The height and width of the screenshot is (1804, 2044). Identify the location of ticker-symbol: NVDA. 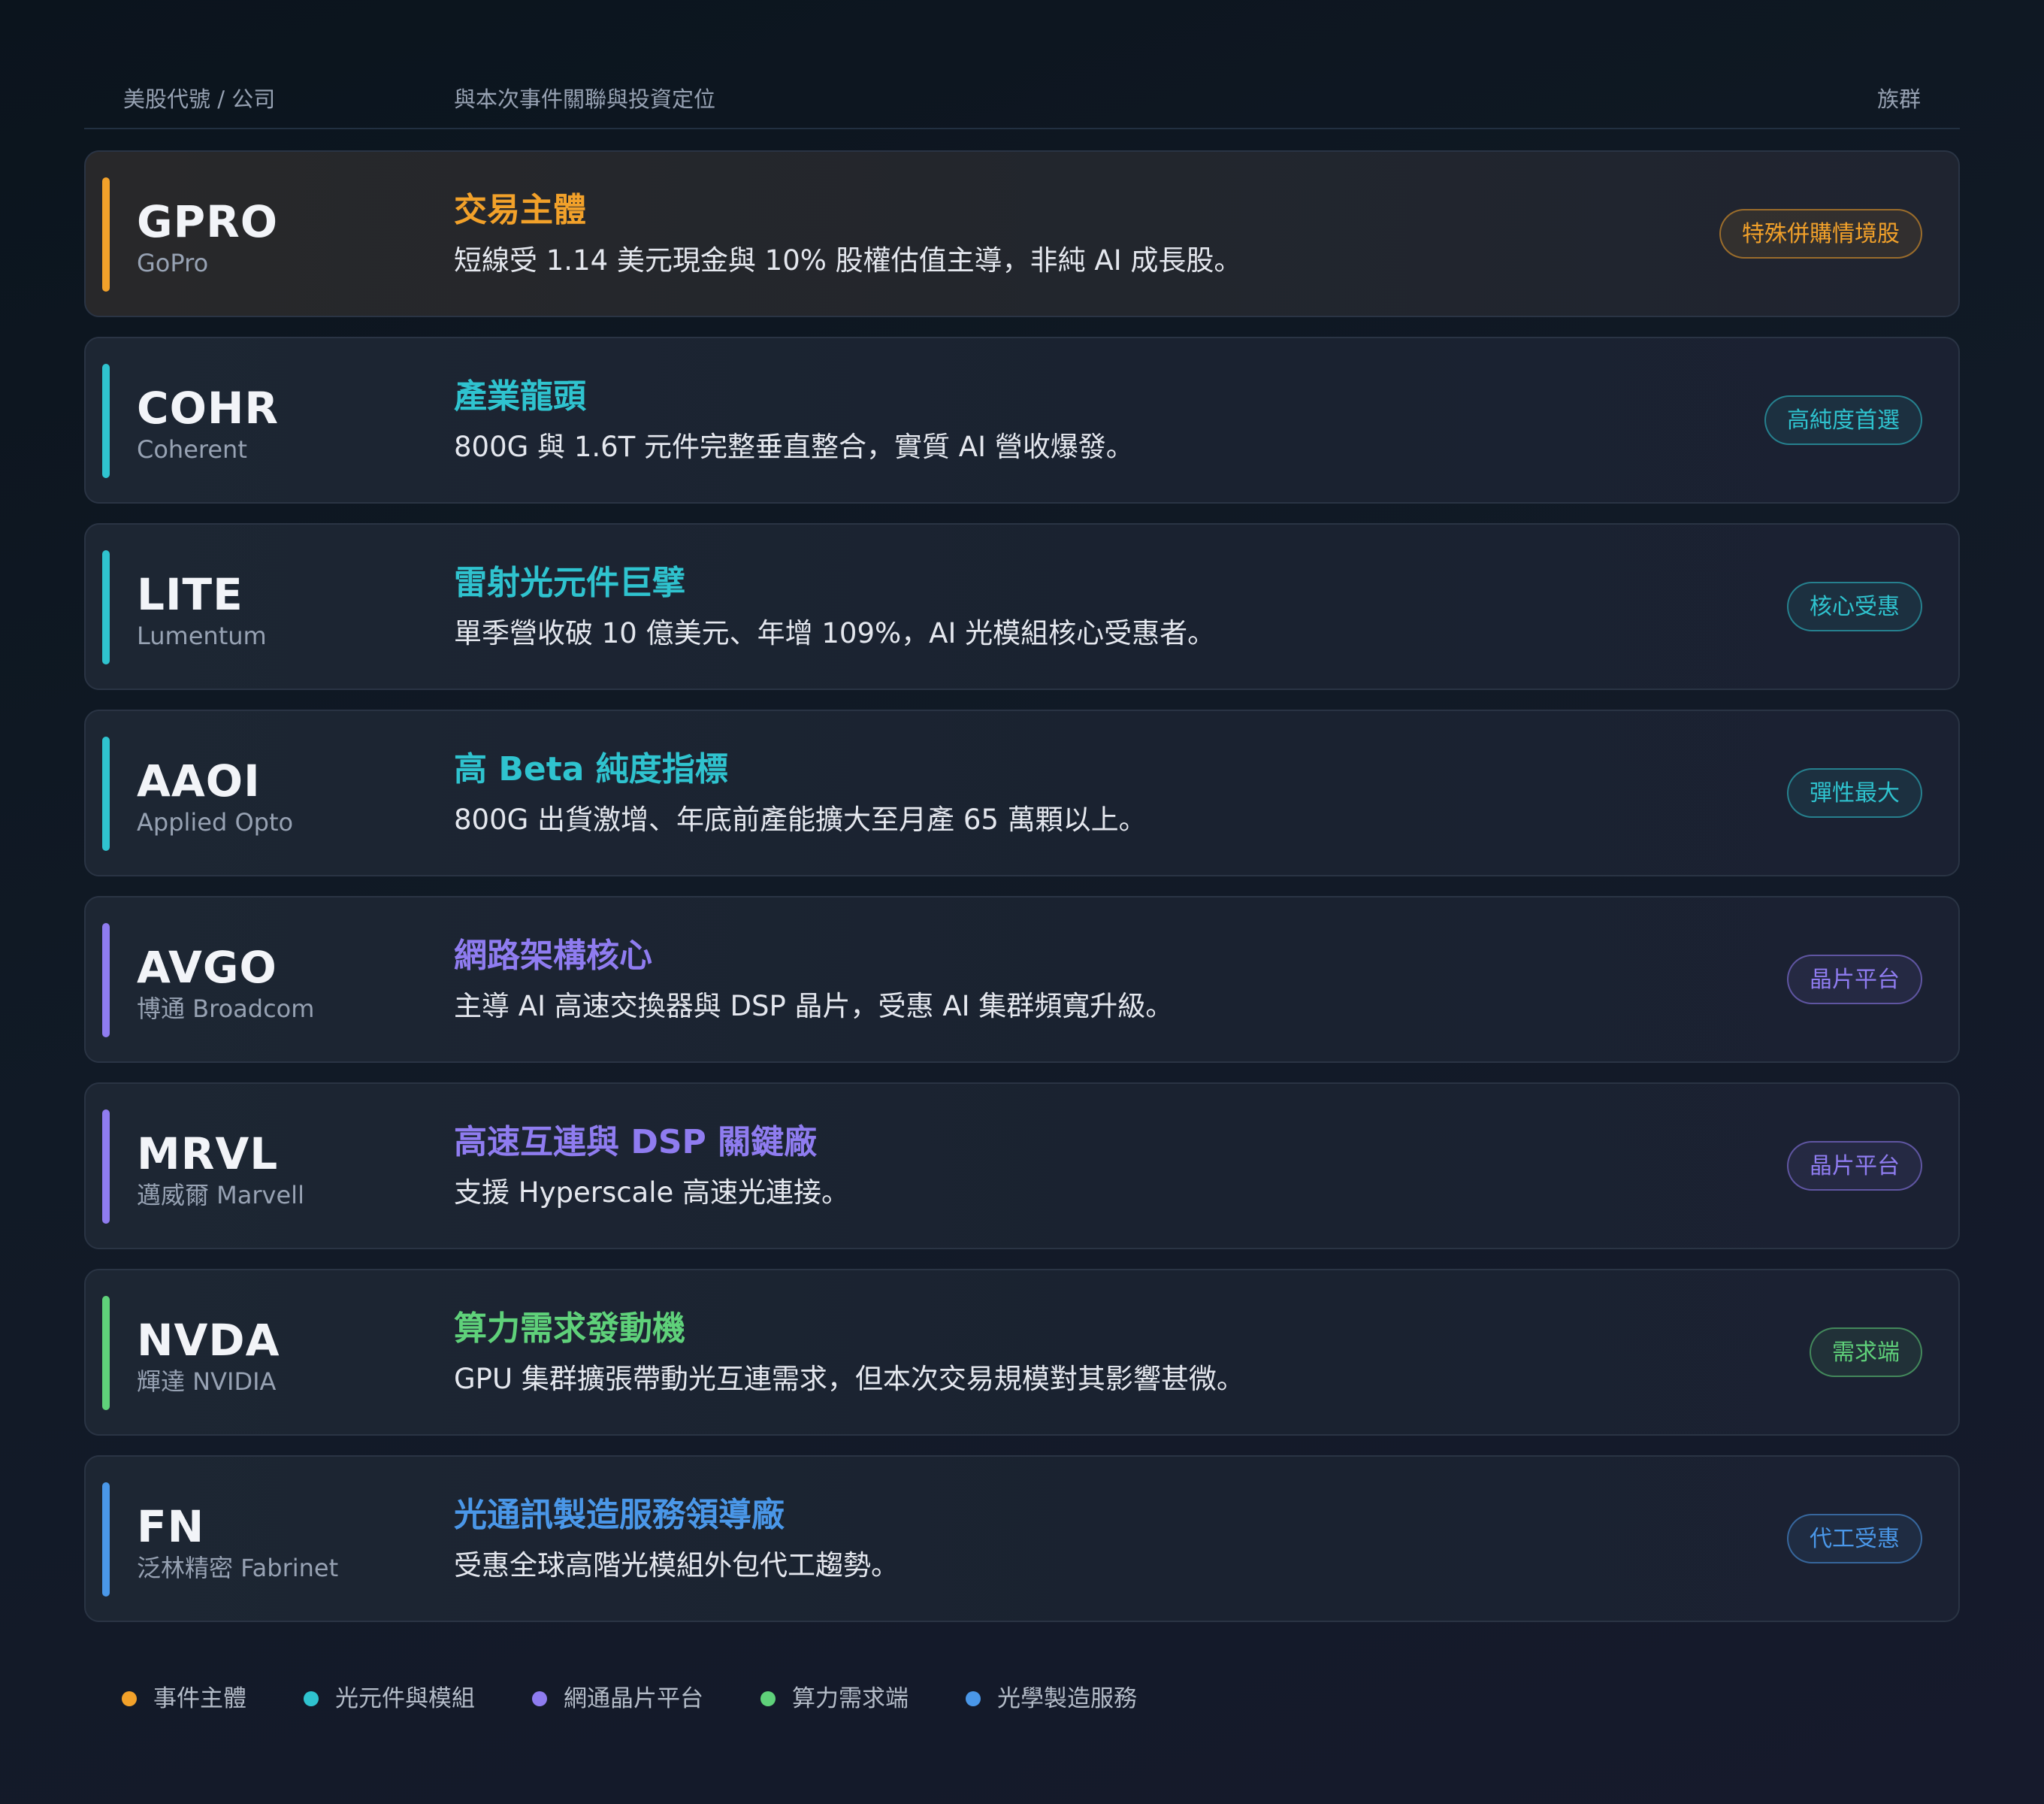
(208, 1340).